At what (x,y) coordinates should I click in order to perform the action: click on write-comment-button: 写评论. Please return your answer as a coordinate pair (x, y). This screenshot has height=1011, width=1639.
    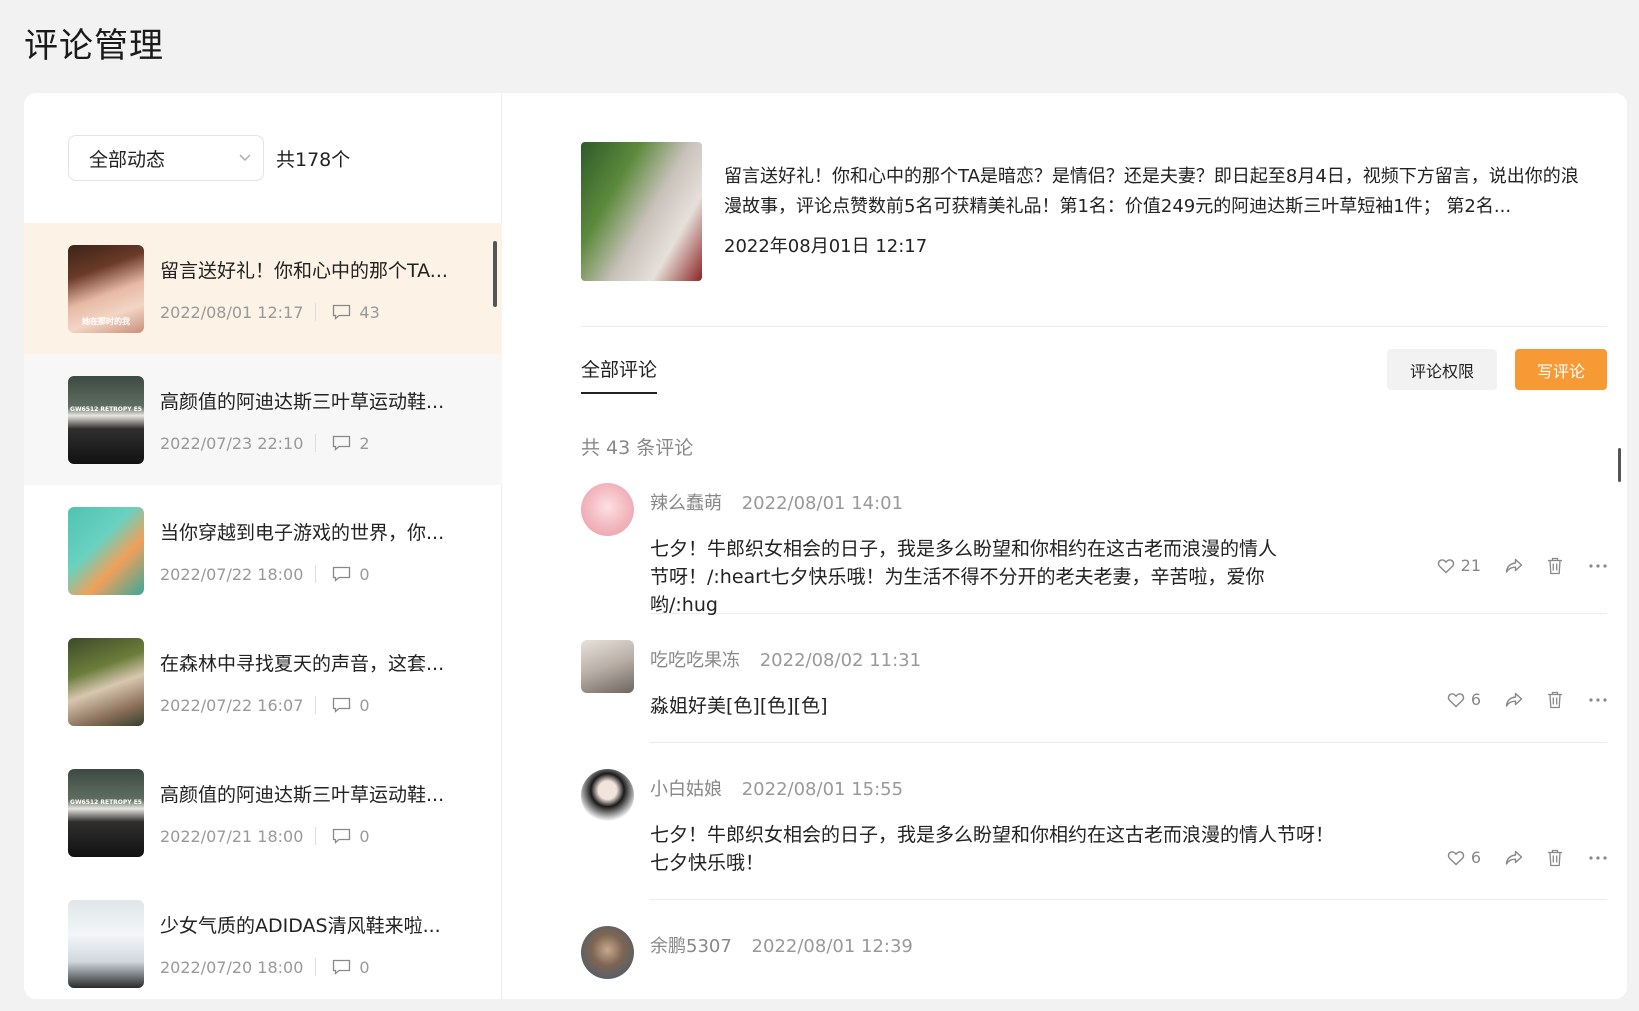
    Looking at the image, I should click on (1561, 369).